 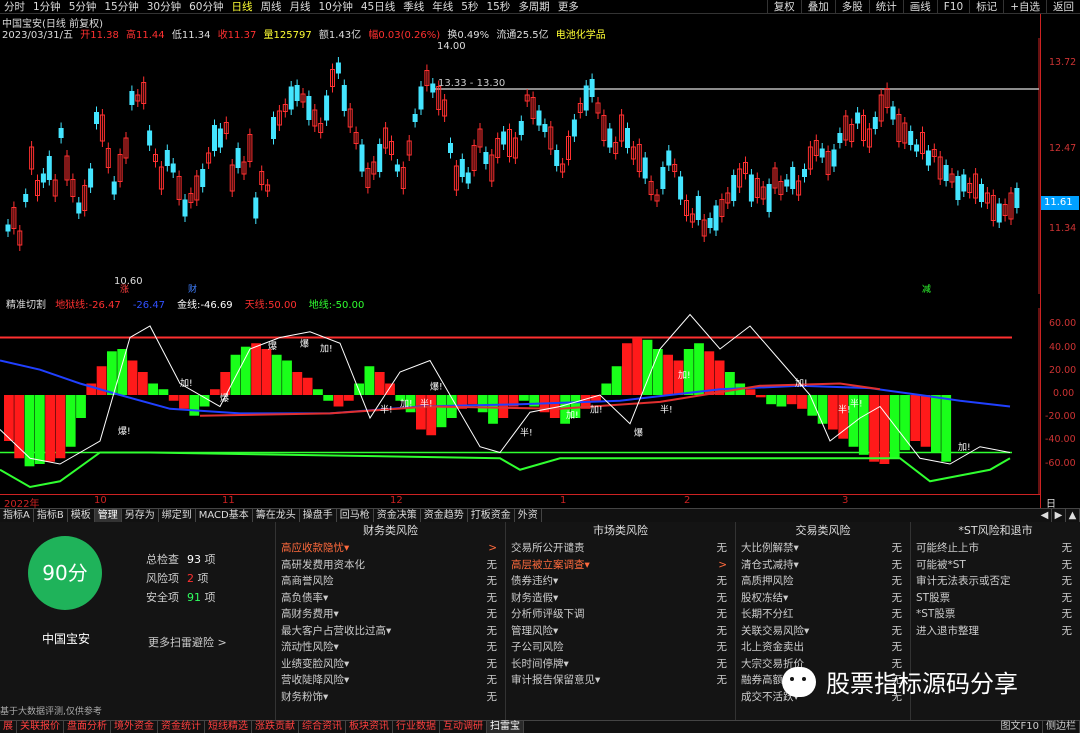 I want to click on status-tab-11: 扫雷宝, so click(x=505, y=727).